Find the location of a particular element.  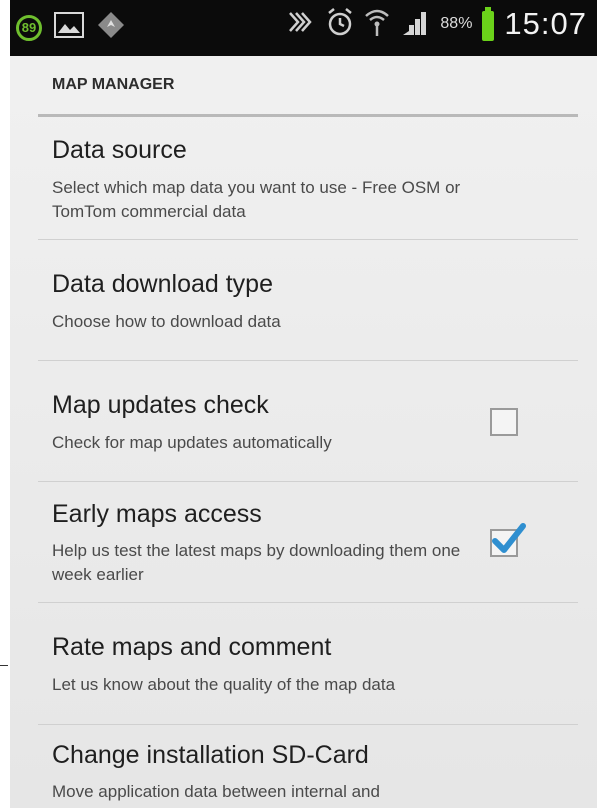

section-header: MAP MANAGER is located at coordinates (113, 84).